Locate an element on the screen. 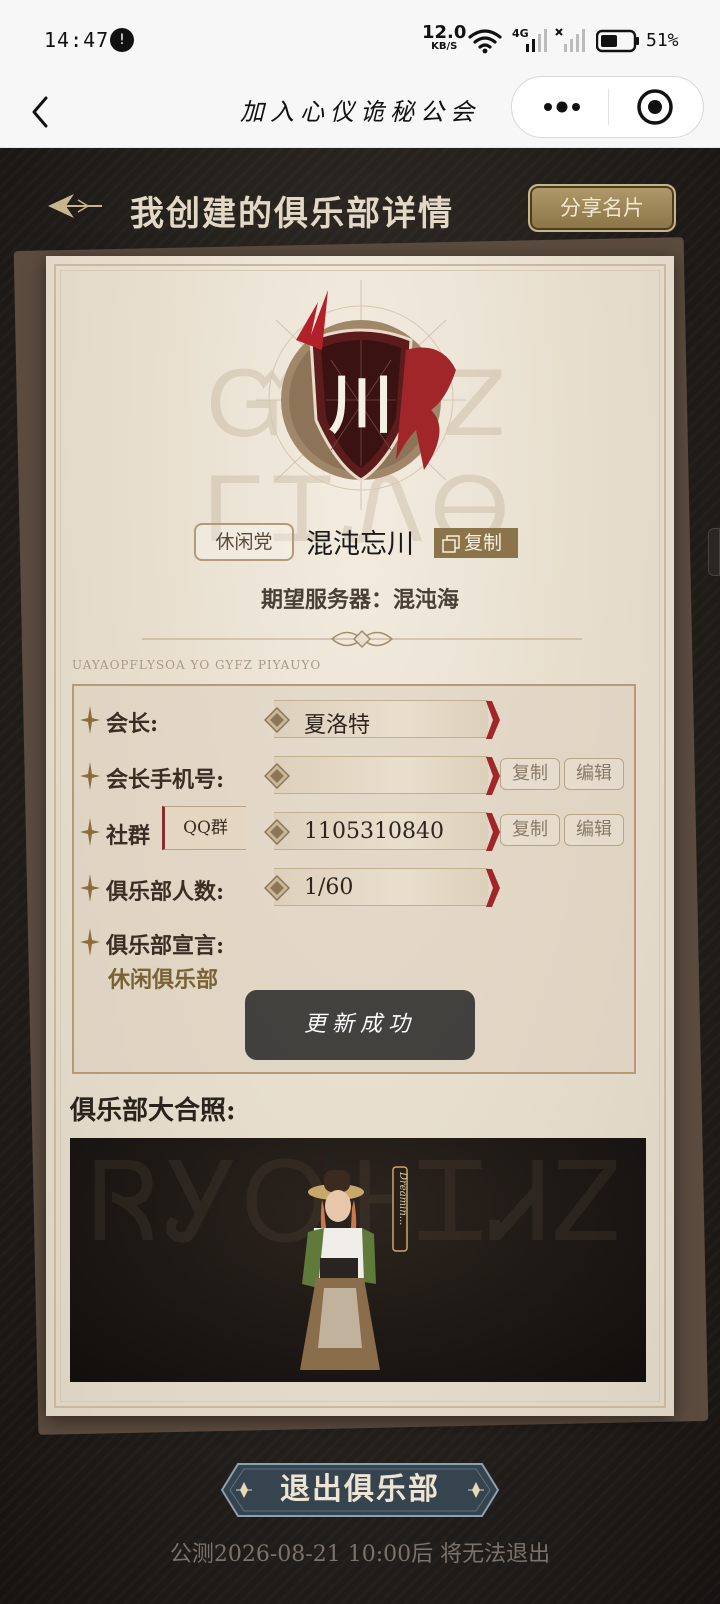 This screenshot has width=720, height=1604. group-value-box: 1105310840 is located at coordinates (382, 831).